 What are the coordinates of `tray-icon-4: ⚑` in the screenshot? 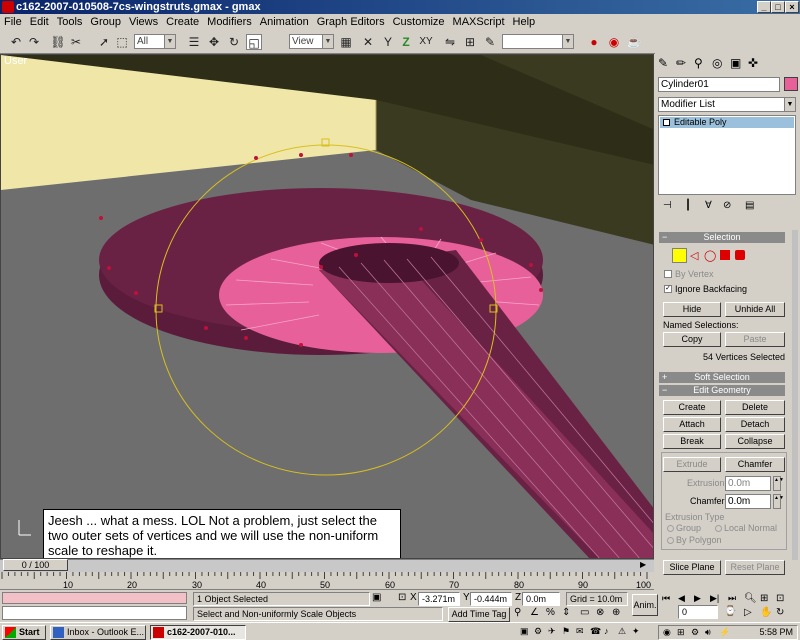 It's located at (566, 631).